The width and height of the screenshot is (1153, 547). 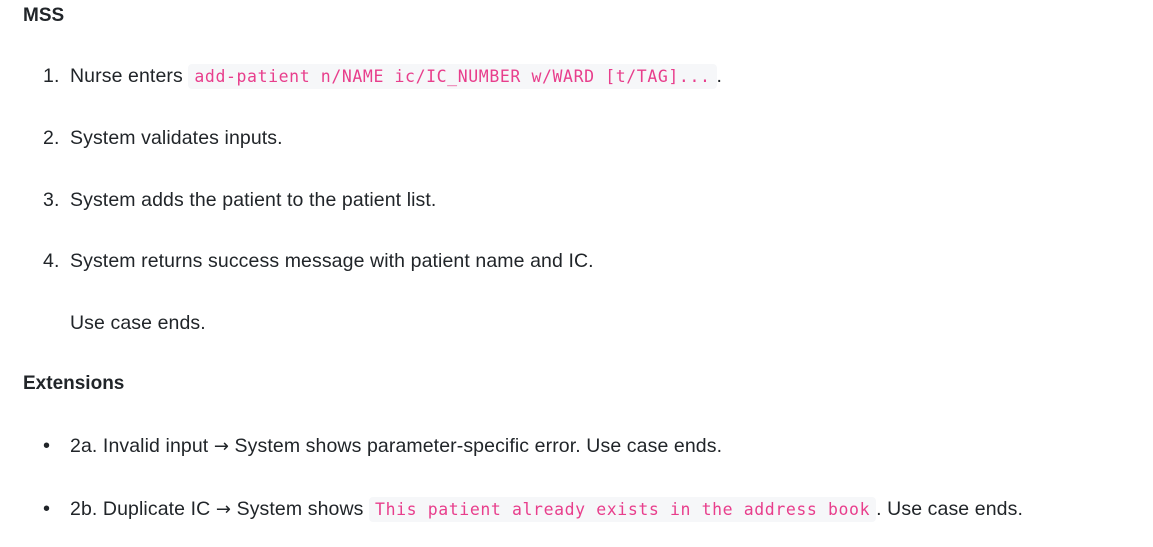 I want to click on extension-label: 2b. Duplicate IC, so click(x=140, y=509).